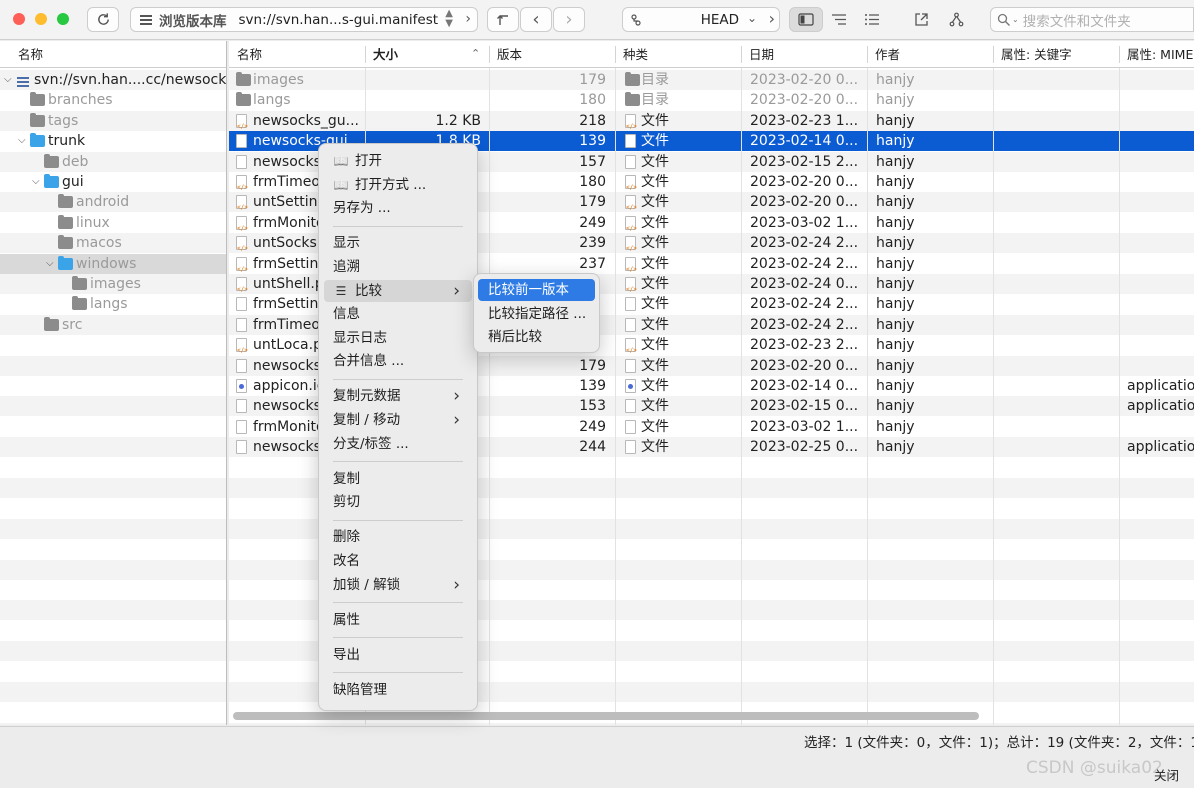  Describe the element at coordinates (505, 54) in the screenshot. I see `column-header: 版本` at that location.